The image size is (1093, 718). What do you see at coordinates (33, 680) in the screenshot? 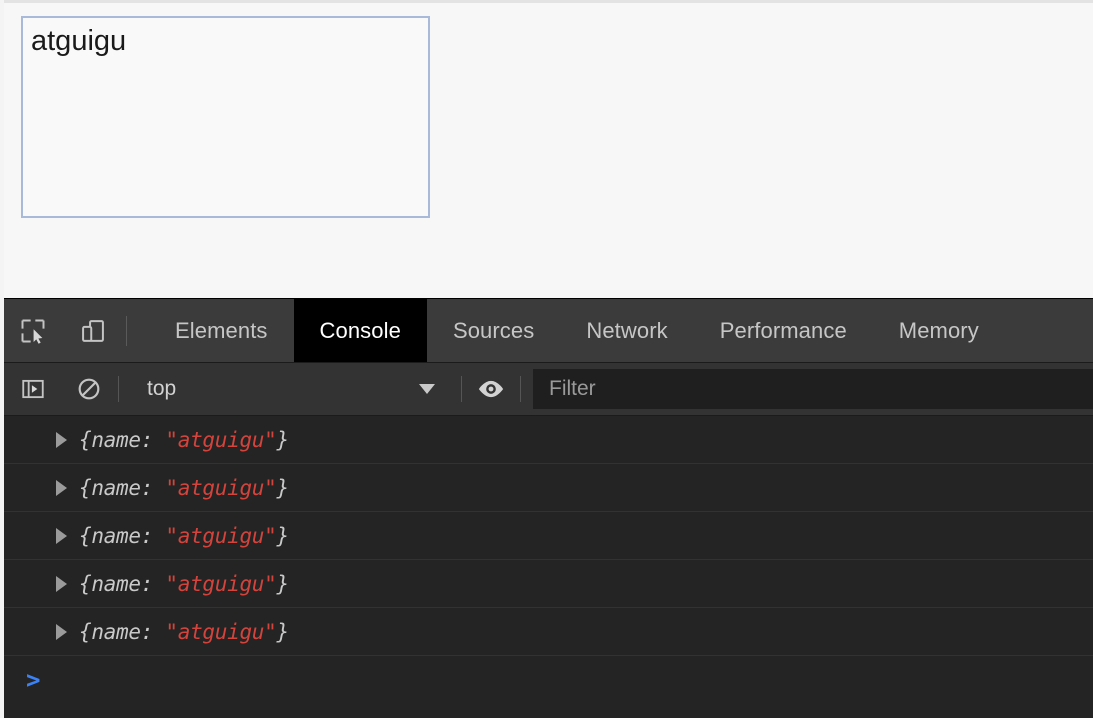
I see `prompt-chevron-icon: >` at bounding box center [33, 680].